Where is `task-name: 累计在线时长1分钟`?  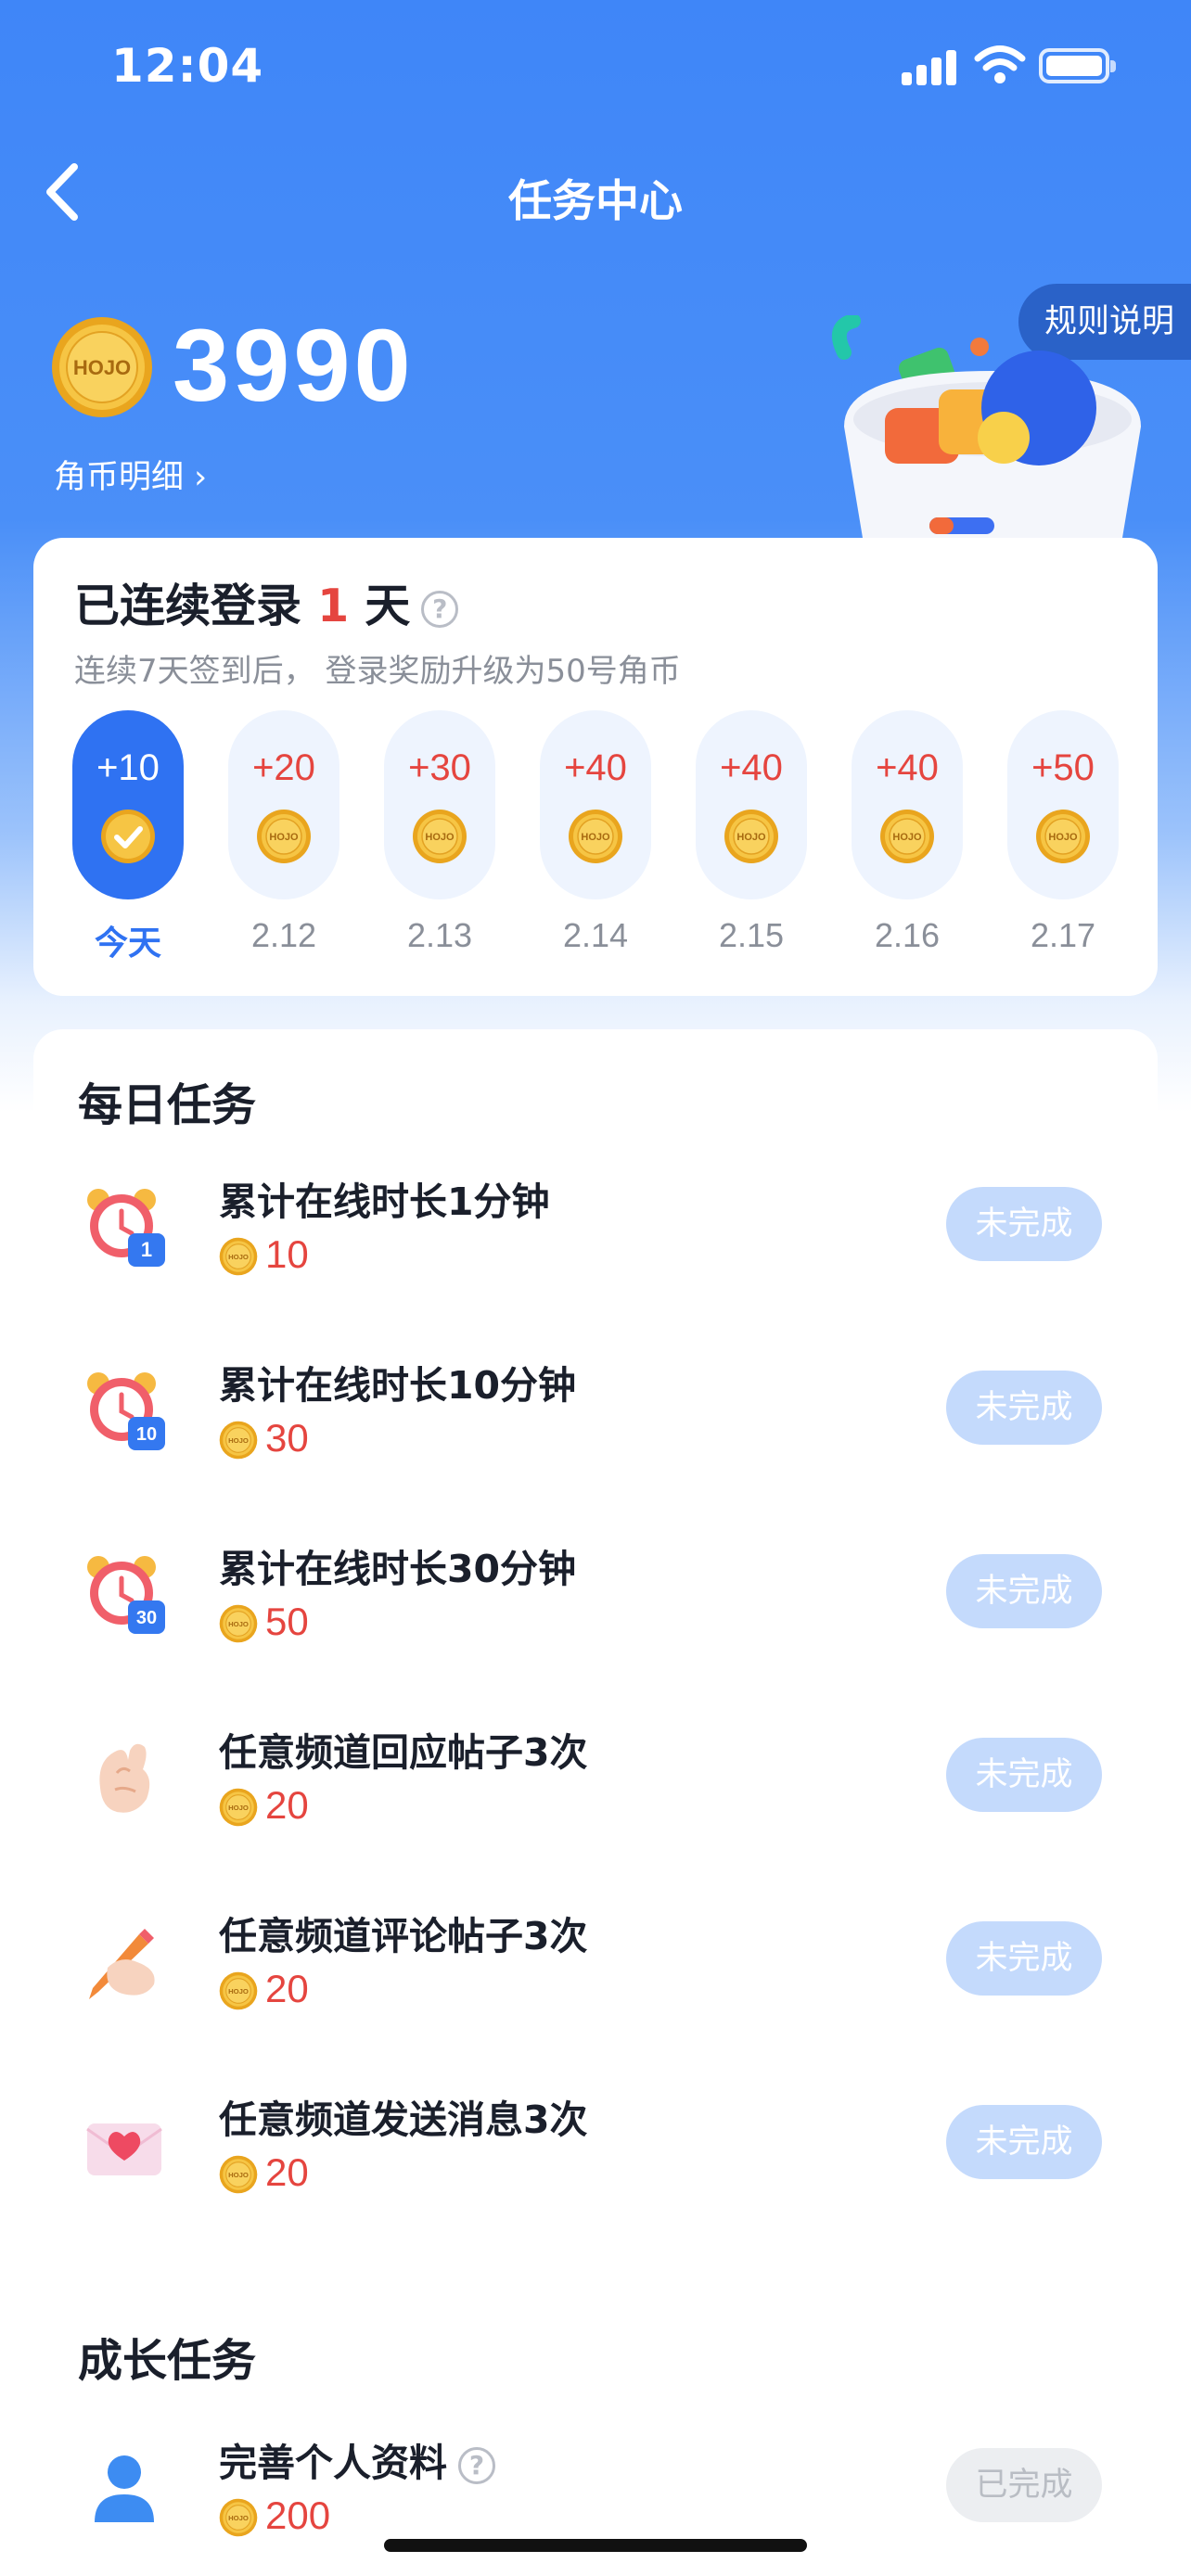
task-name: 累计在线时长1分钟 is located at coordinates (385, 1202).